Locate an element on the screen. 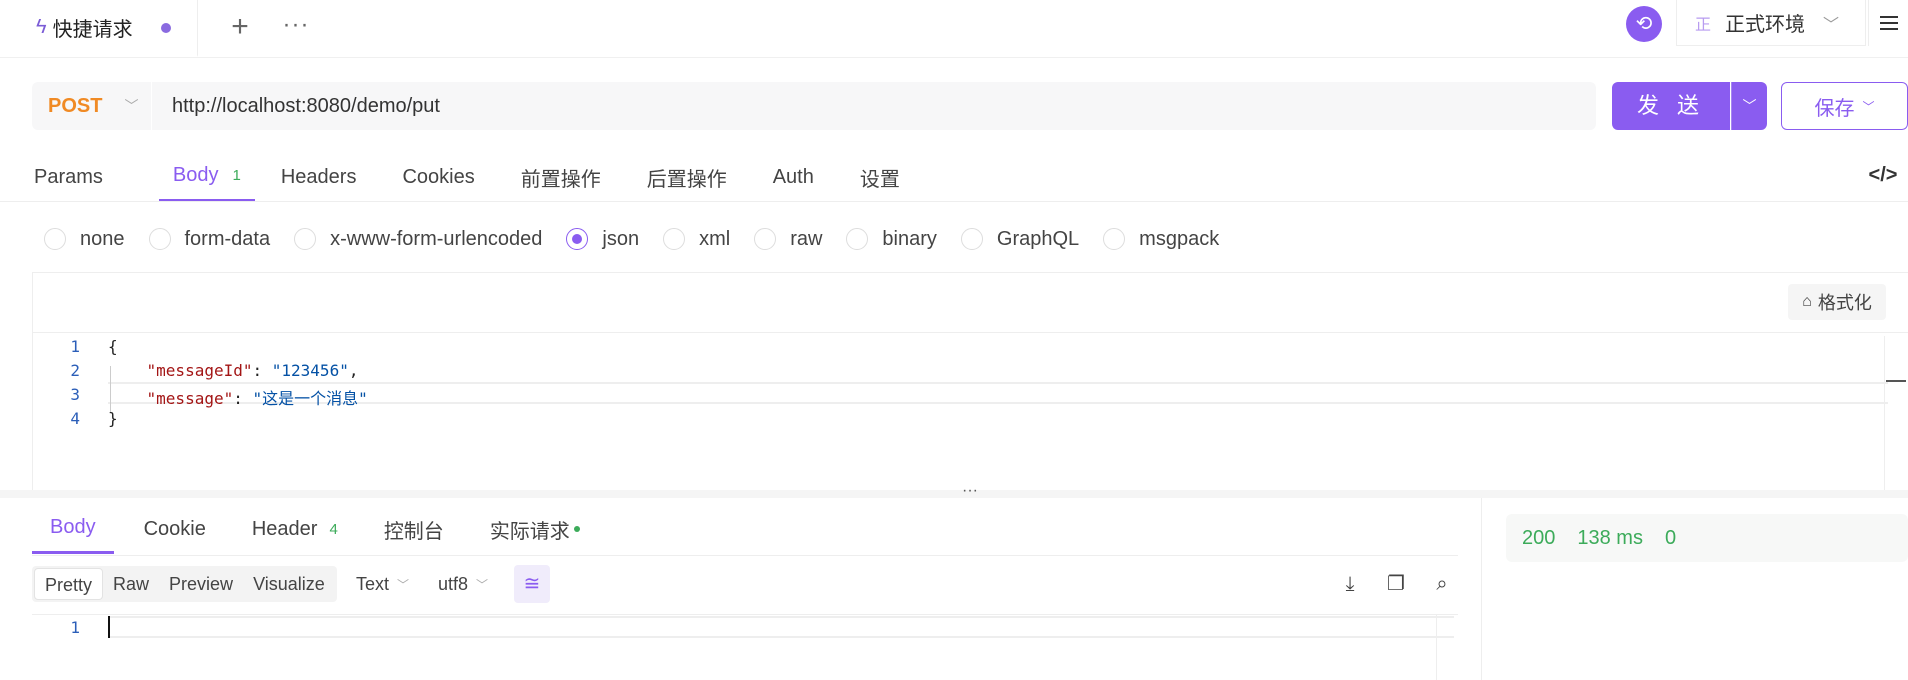  radio-label: binary is located at coordinates (909, 238).